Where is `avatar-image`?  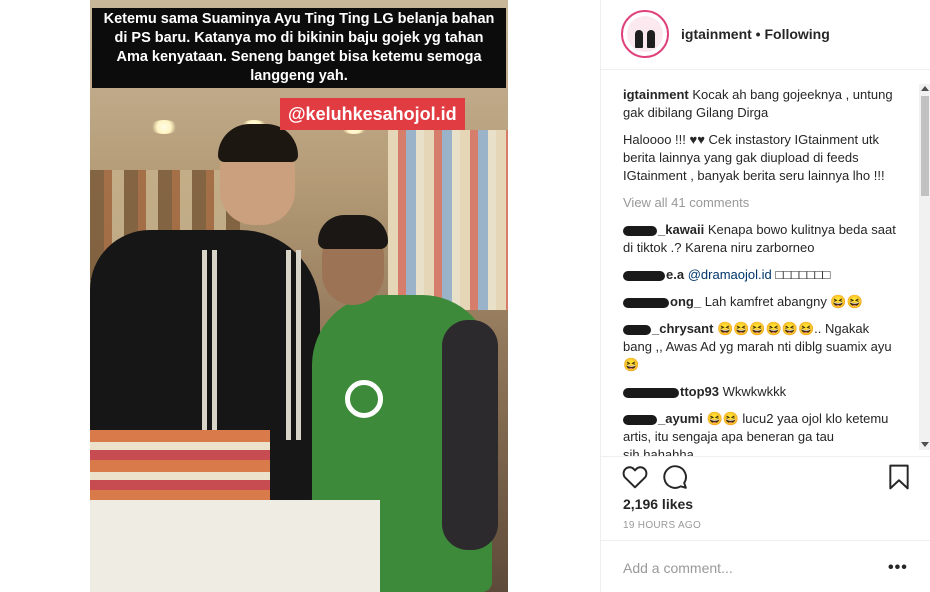 avatar-image is located at coordinates (645, 34).